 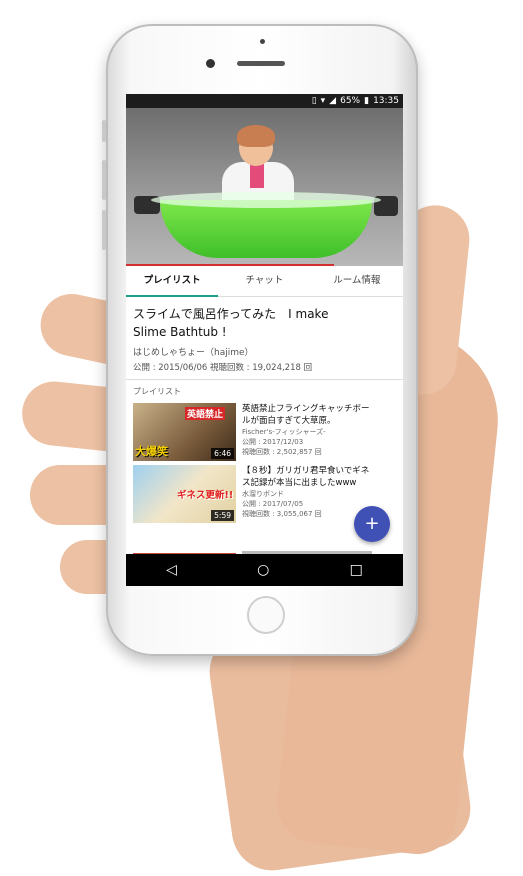 I want to click on playlist-item-channel: 水溜りボンド, so click(x=263, y=494).